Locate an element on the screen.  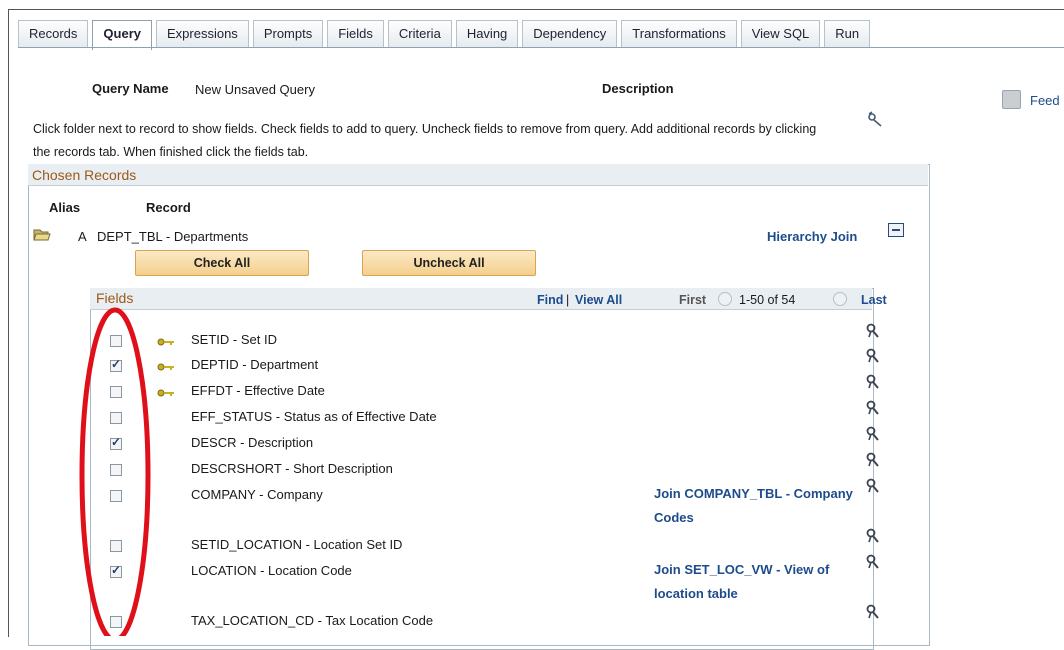
alias-header: Alias is located at coordinates (65, 207).